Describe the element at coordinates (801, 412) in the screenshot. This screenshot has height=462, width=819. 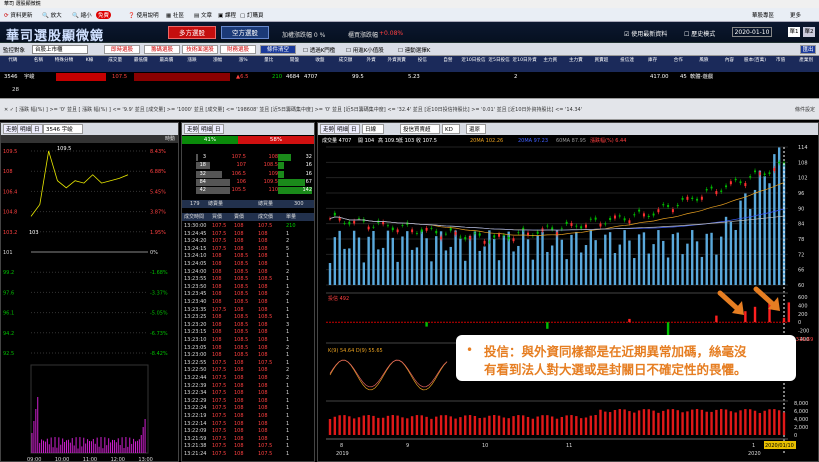
I see `sub3-tick: 6,000` at that location.